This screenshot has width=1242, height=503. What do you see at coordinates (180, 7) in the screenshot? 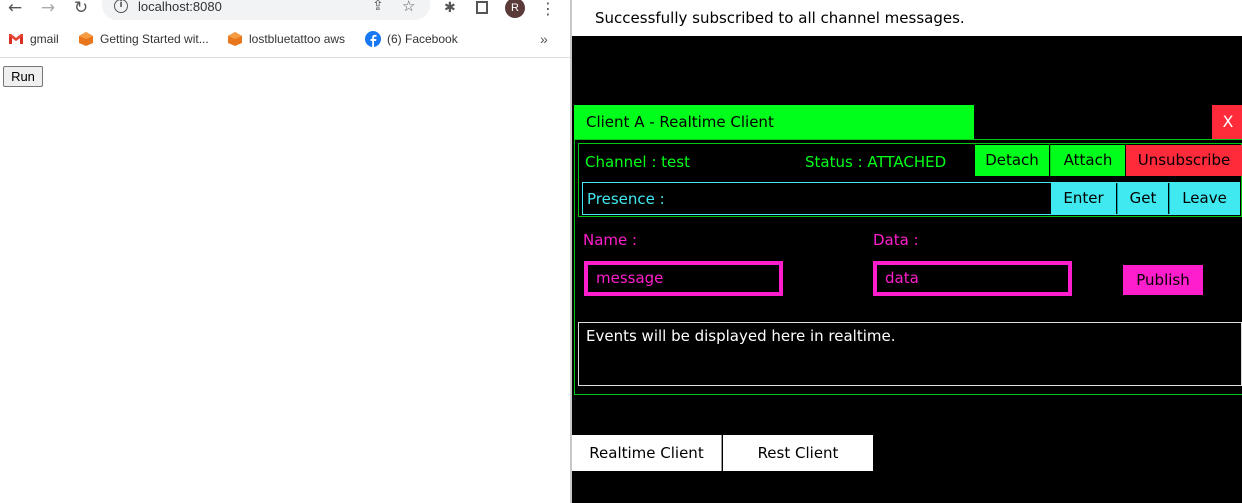
I see `url-text: localhost:8080` at bounding box center [180, 7].